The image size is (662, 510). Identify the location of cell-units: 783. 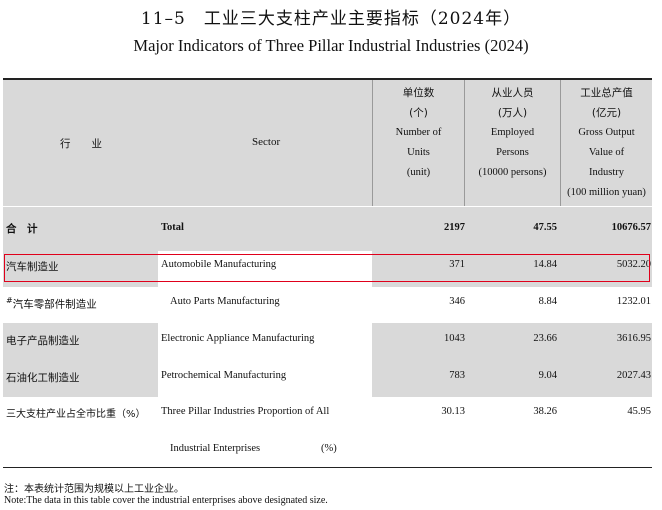
(457, 375).